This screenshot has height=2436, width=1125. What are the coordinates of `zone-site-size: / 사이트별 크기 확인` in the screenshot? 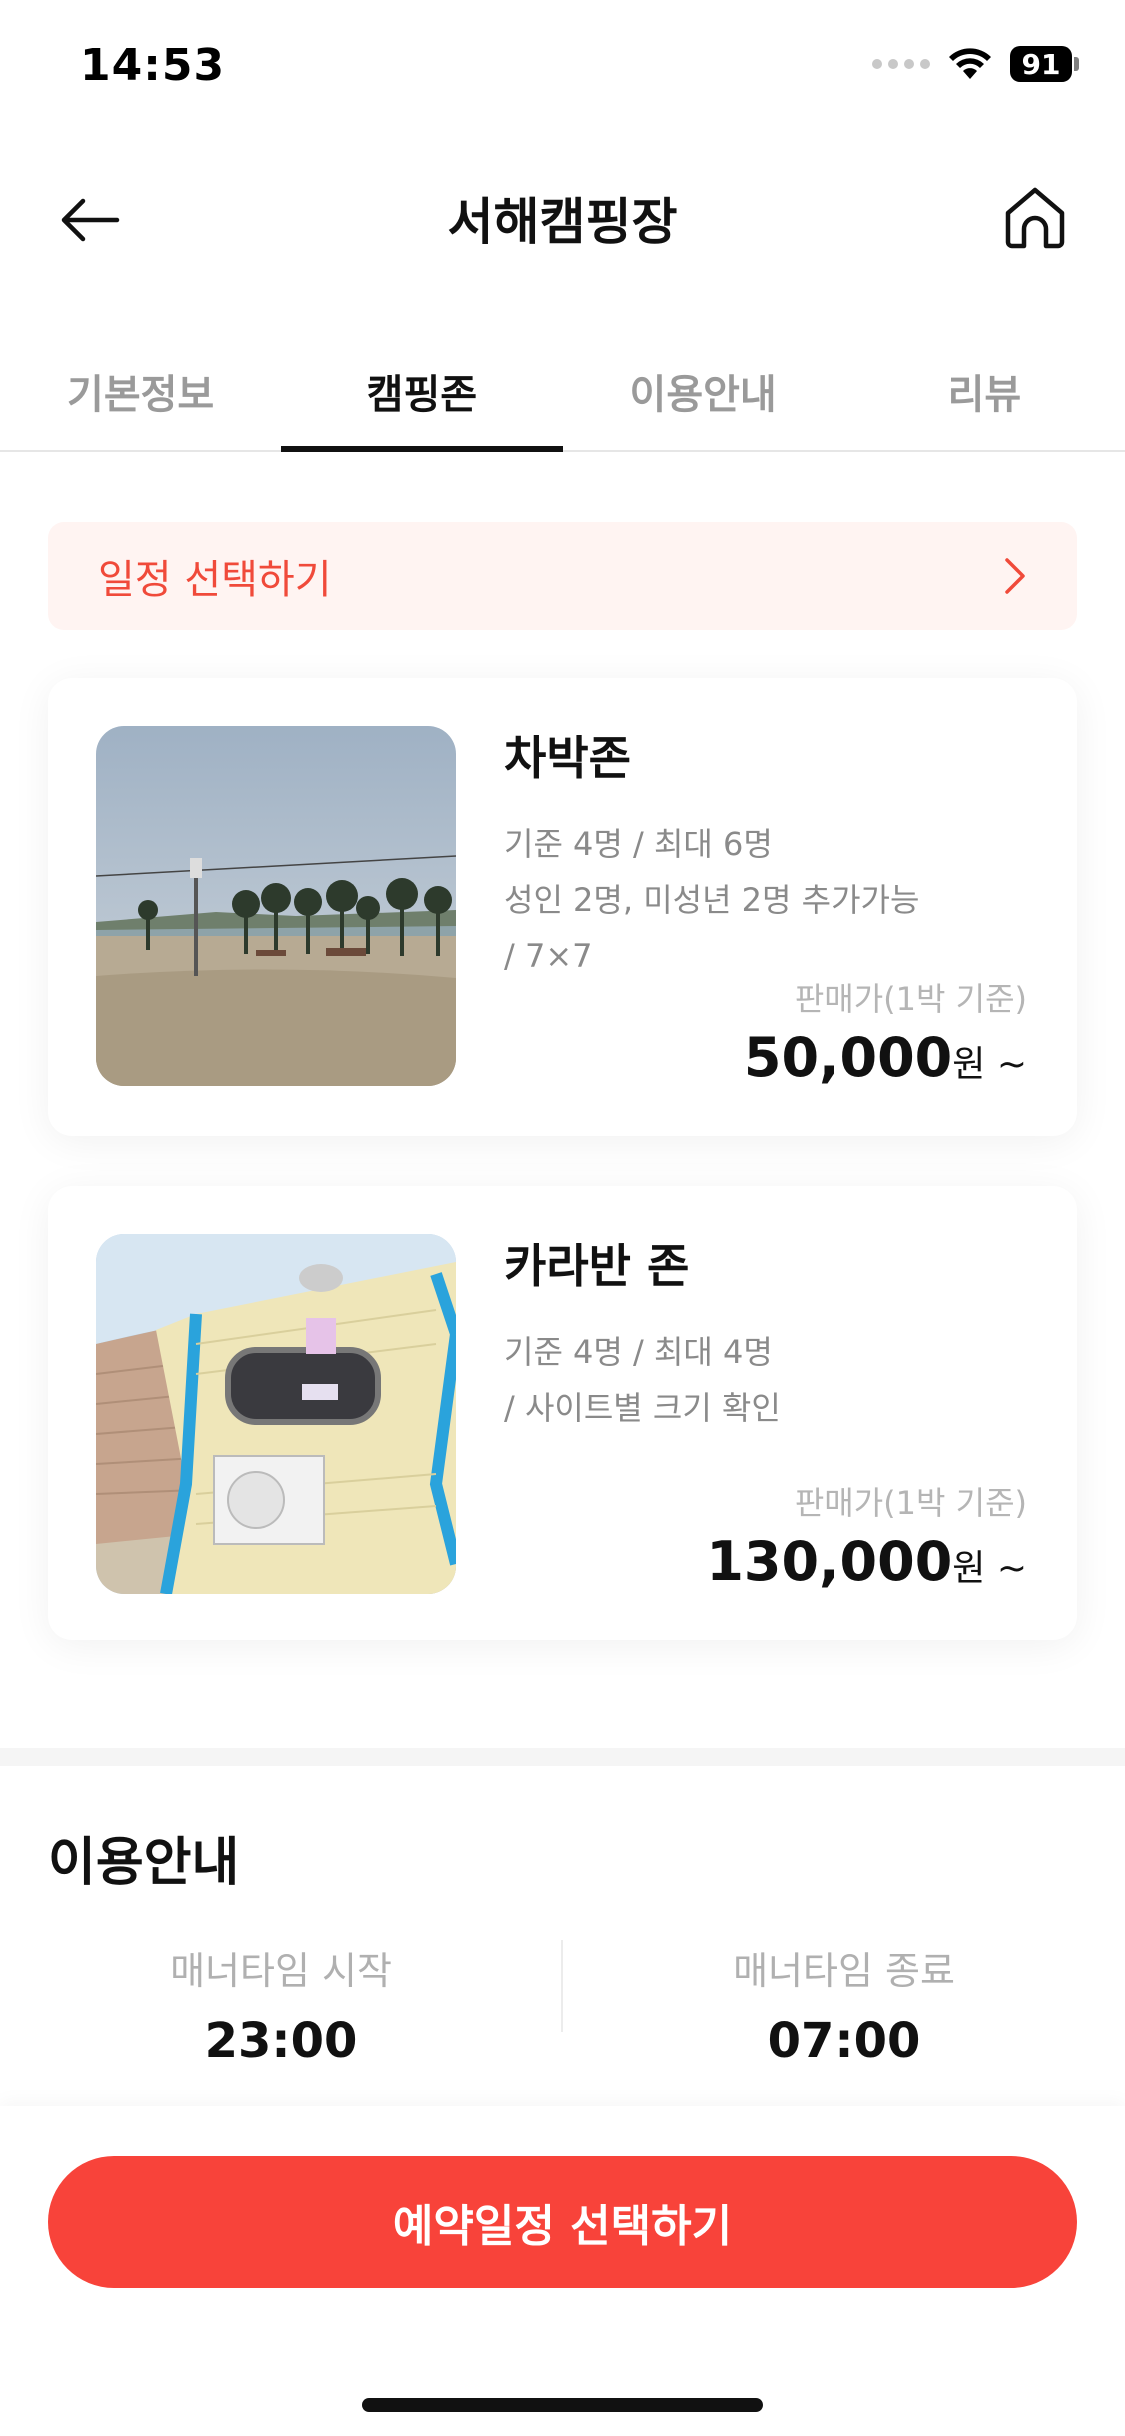 It's located at (642, 1408).